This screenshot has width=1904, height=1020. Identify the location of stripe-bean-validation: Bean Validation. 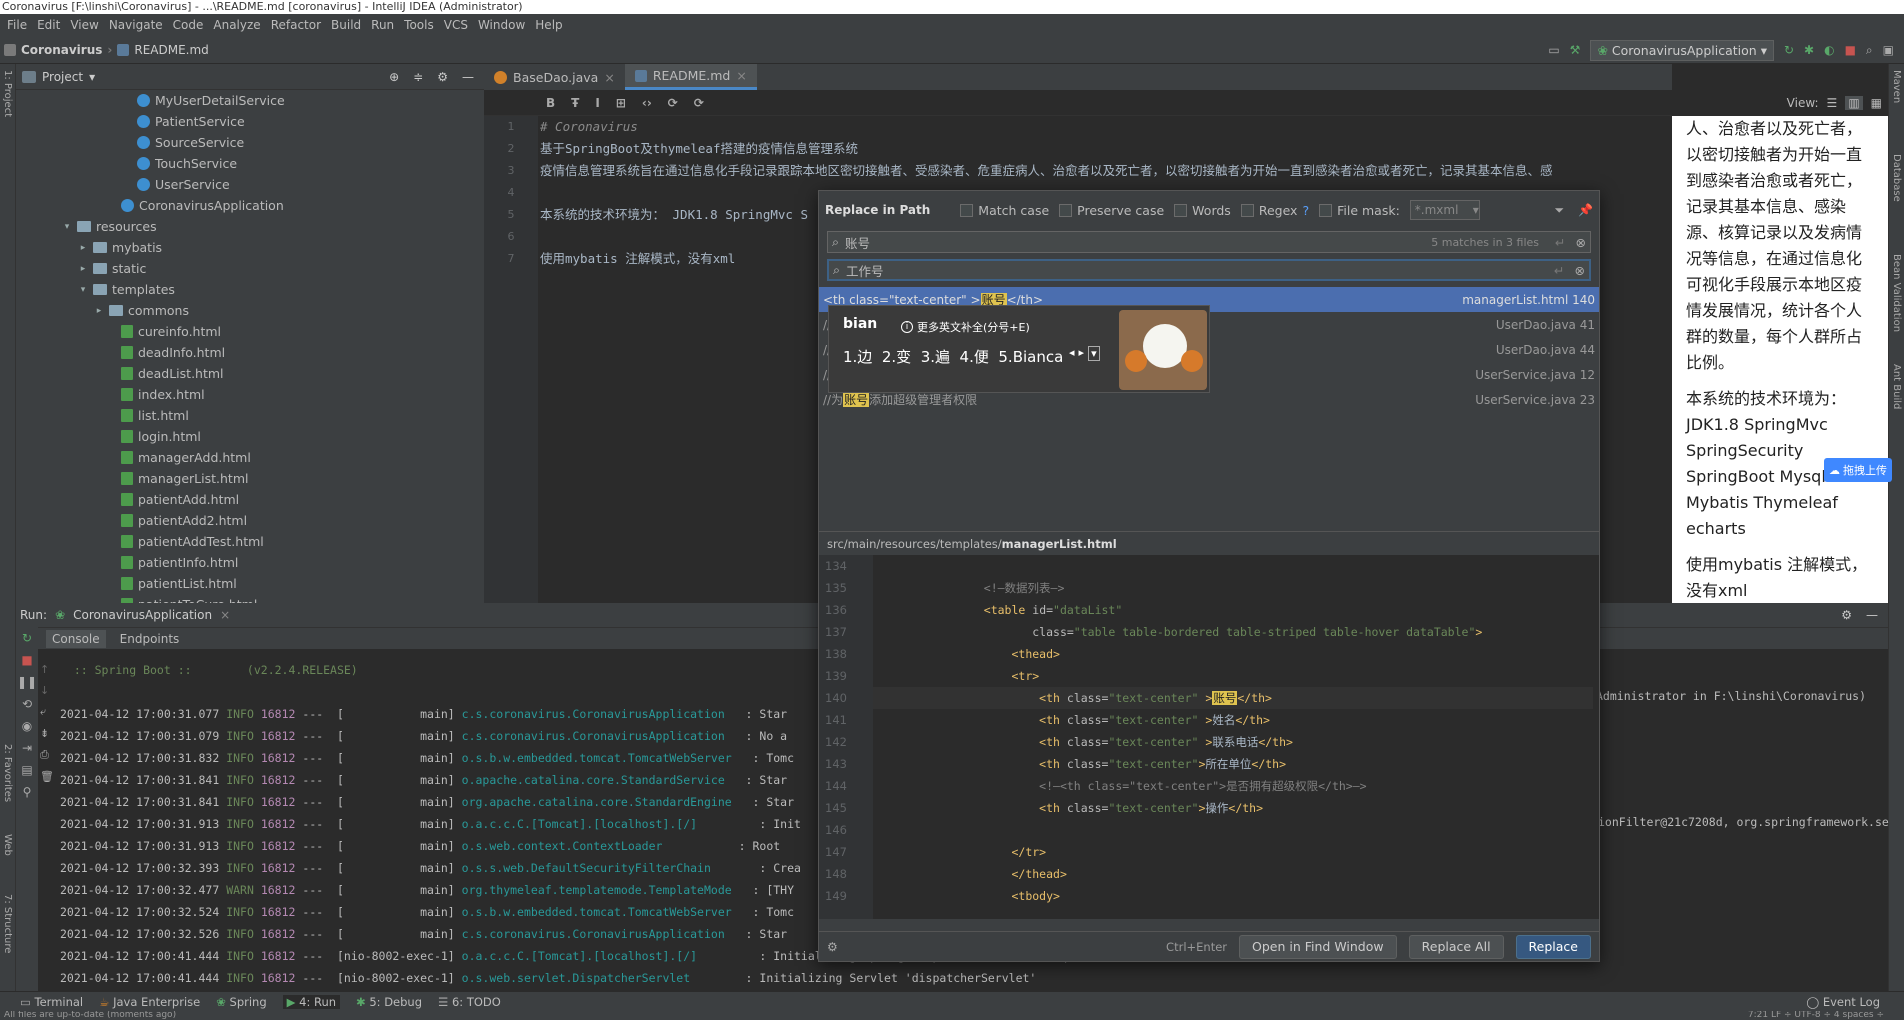
(1896, 293).